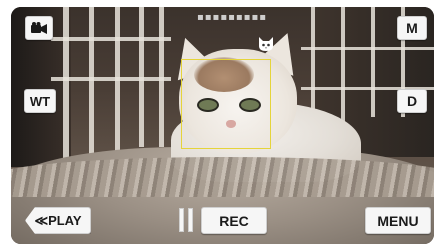 The height and width of the screenshot is (247, 446). What do you see at coordinates (186, 219) in the screenshot?
I see `pause-button` at bounding box center [186, 219].